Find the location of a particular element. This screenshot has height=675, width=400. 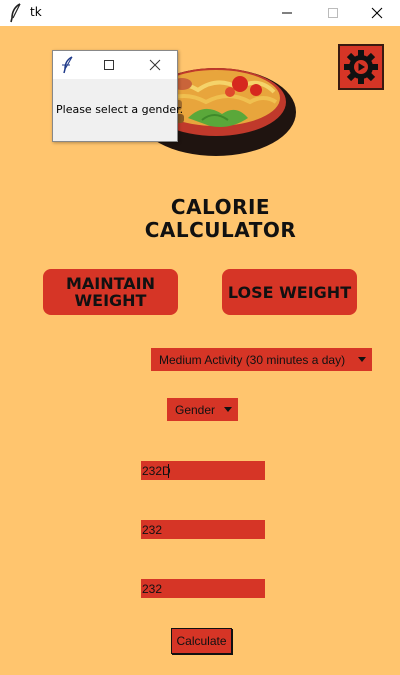

settings-button is located at coordinates (361, 67).